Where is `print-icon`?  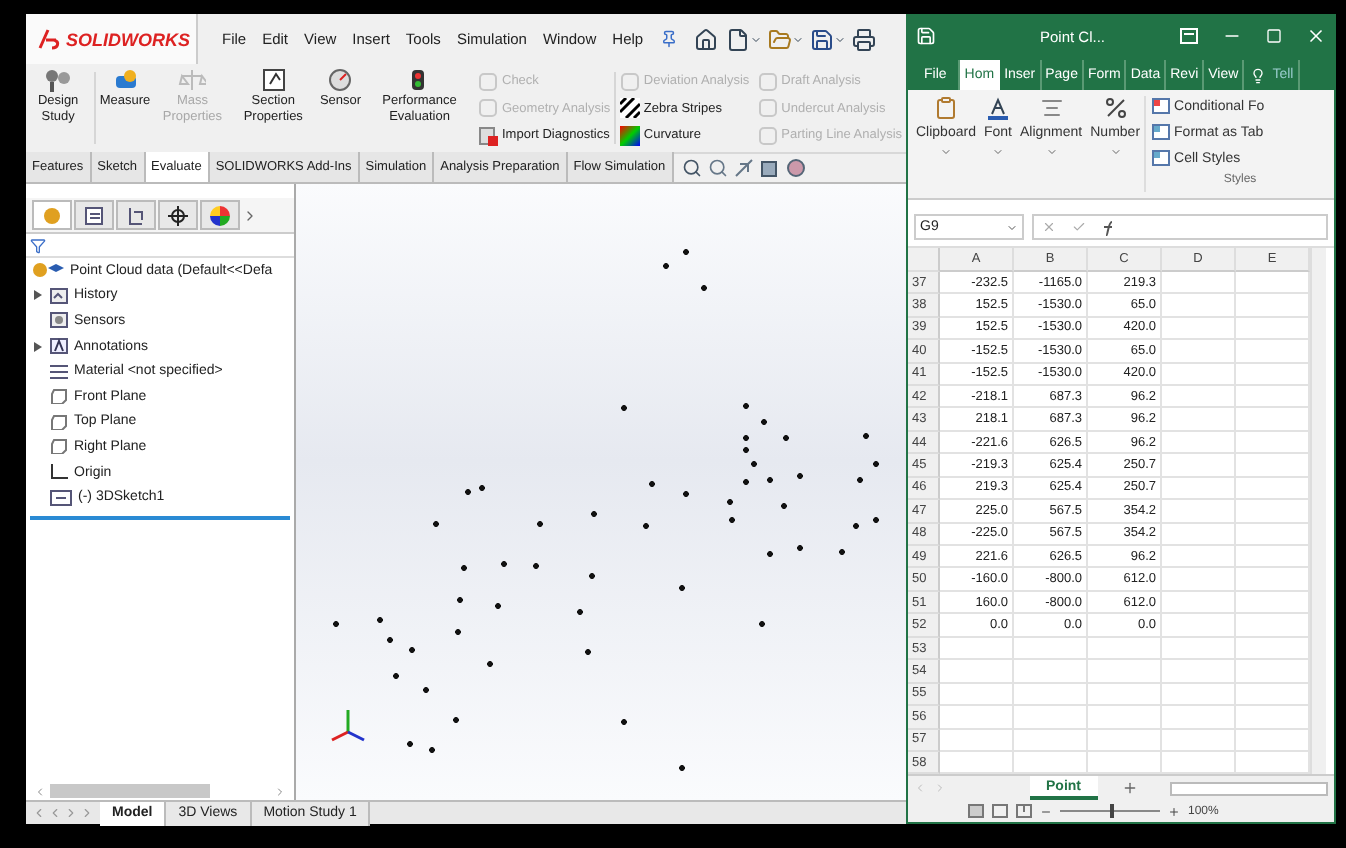
print-icon is located at coordinates (863, 39).